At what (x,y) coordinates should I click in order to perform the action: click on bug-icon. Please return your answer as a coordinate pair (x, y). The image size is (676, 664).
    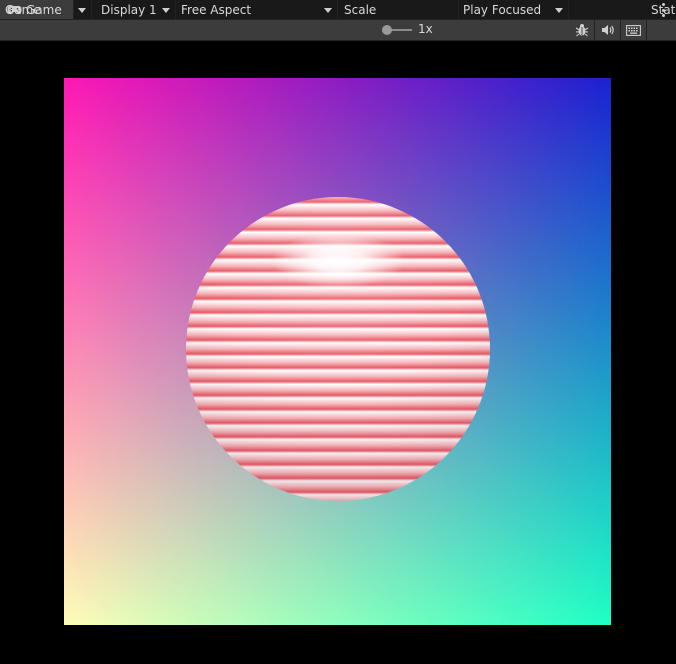
    Looking at the image, I should click on (582, 30).